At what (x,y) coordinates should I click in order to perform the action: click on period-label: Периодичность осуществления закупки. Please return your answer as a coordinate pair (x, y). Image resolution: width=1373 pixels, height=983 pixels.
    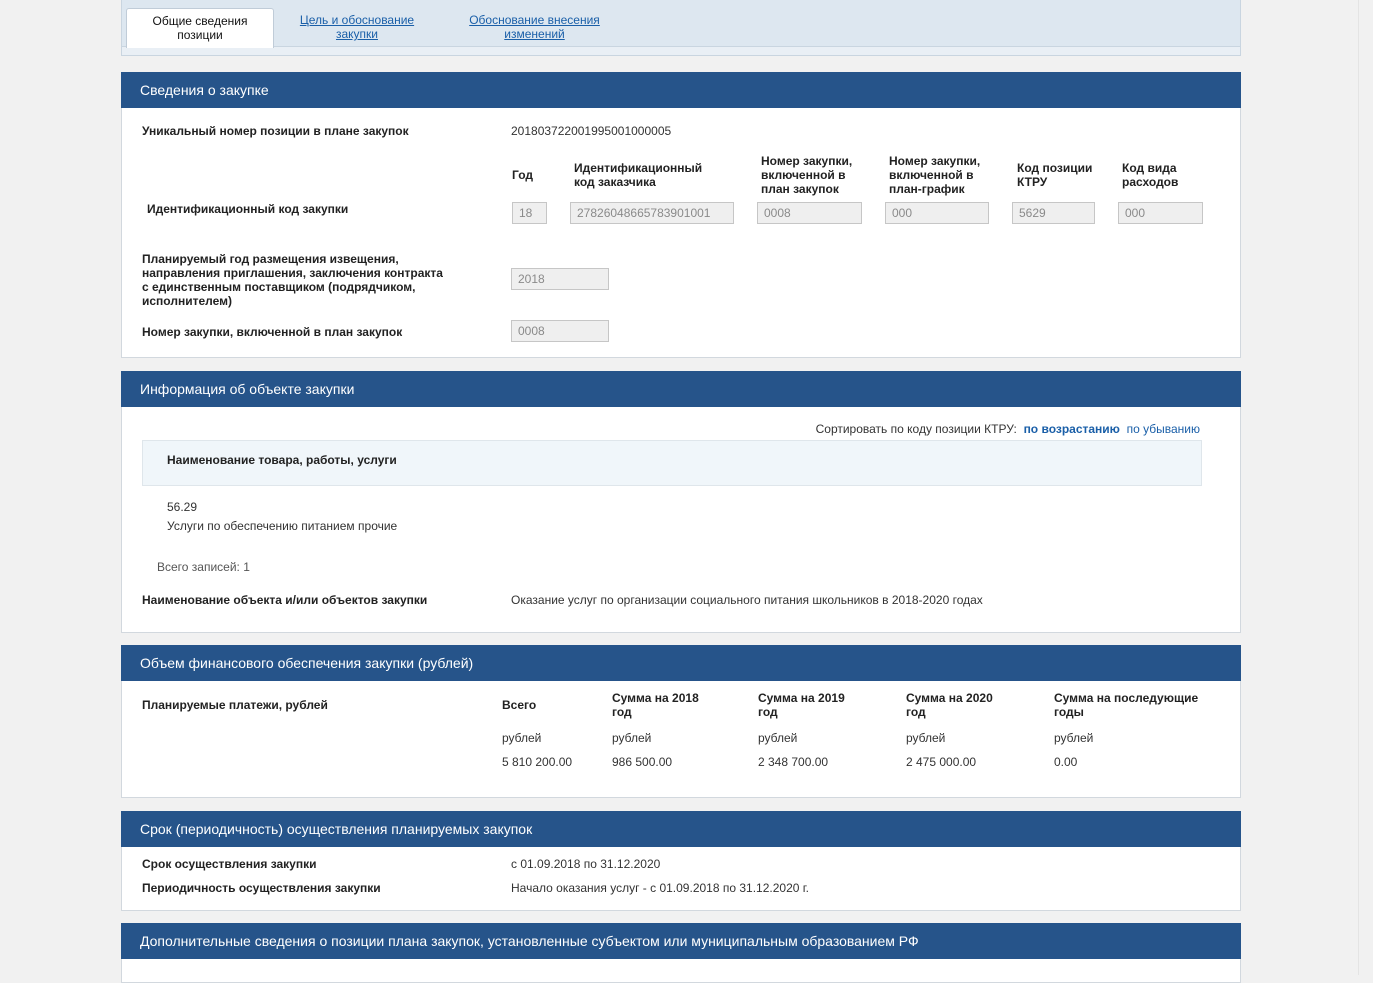
    Looking at the image, I should click on (261, 888).